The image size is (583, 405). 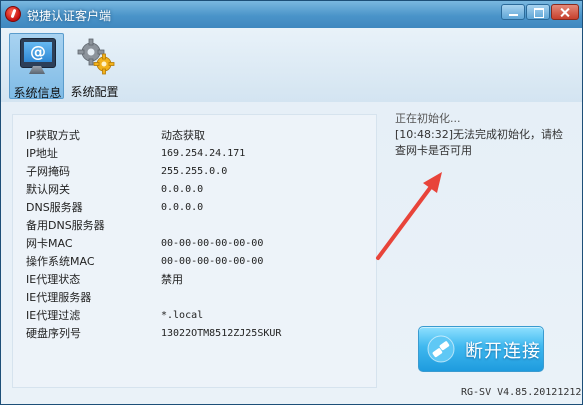 What do you see at coordinates (538, 12) in the screenshot?
I see `maximize-button` at bounding box center [538, 12].